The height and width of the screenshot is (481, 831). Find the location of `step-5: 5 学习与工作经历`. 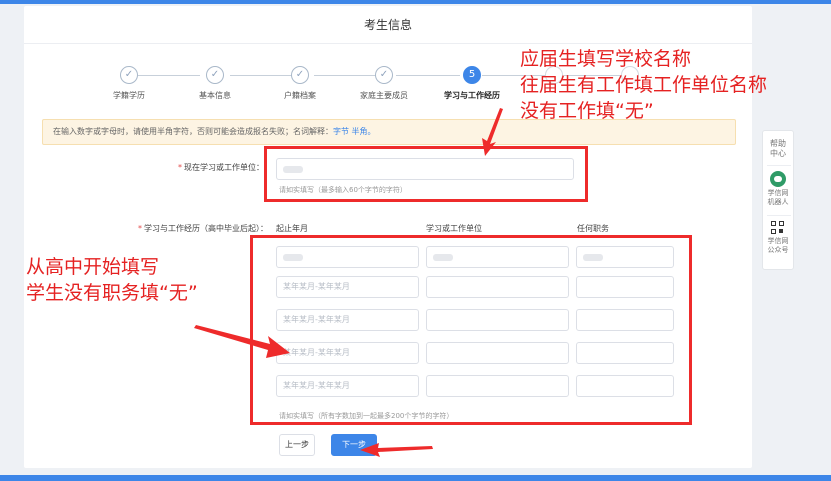

step-5: 5 学习与工作经历 is located at coordinates (472, 83).